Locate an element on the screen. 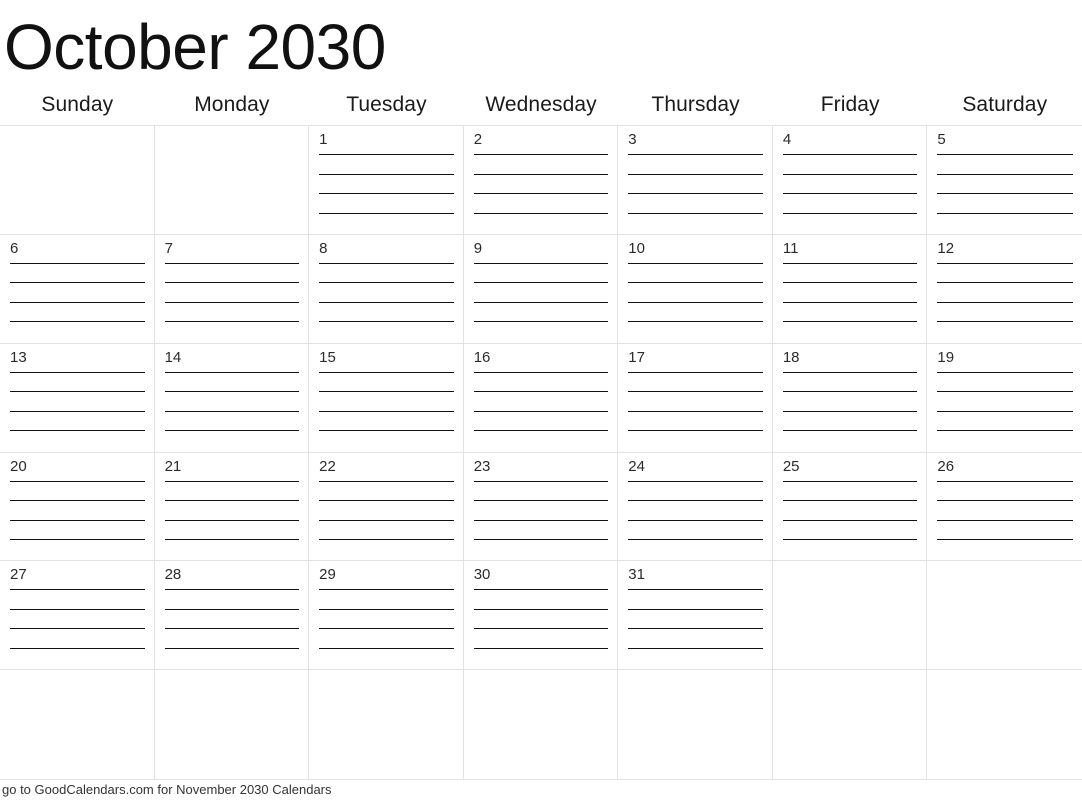 The height and width of the screenshot is (800, 1082). day-cell: 2 is located at coordinates (541, 180).